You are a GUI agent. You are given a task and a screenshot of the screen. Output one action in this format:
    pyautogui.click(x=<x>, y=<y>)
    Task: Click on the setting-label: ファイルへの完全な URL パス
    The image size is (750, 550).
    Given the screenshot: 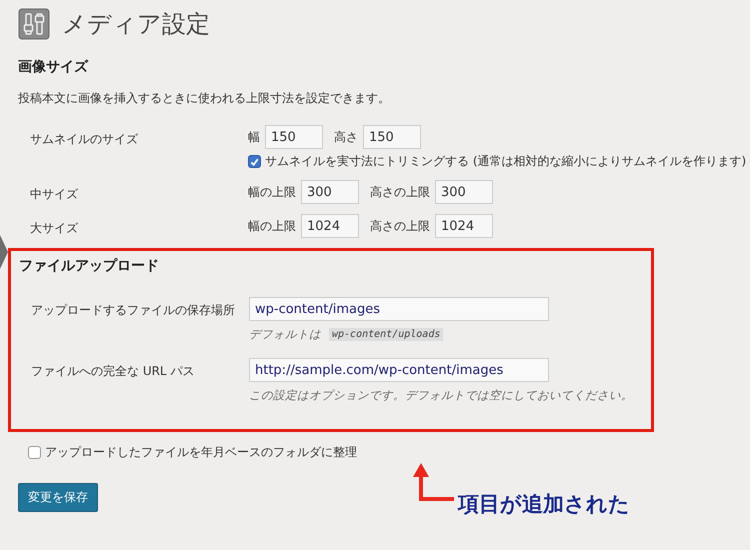 What is the action you would take?
    pyautogui.click(x=113, y=371)
    